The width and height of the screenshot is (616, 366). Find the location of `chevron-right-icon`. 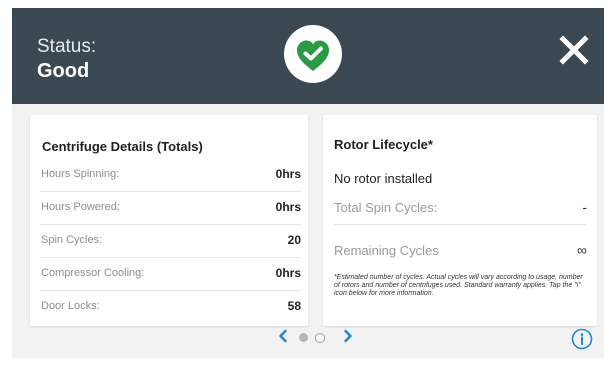

chevron-right-icon is located at coordinates (348, 336).